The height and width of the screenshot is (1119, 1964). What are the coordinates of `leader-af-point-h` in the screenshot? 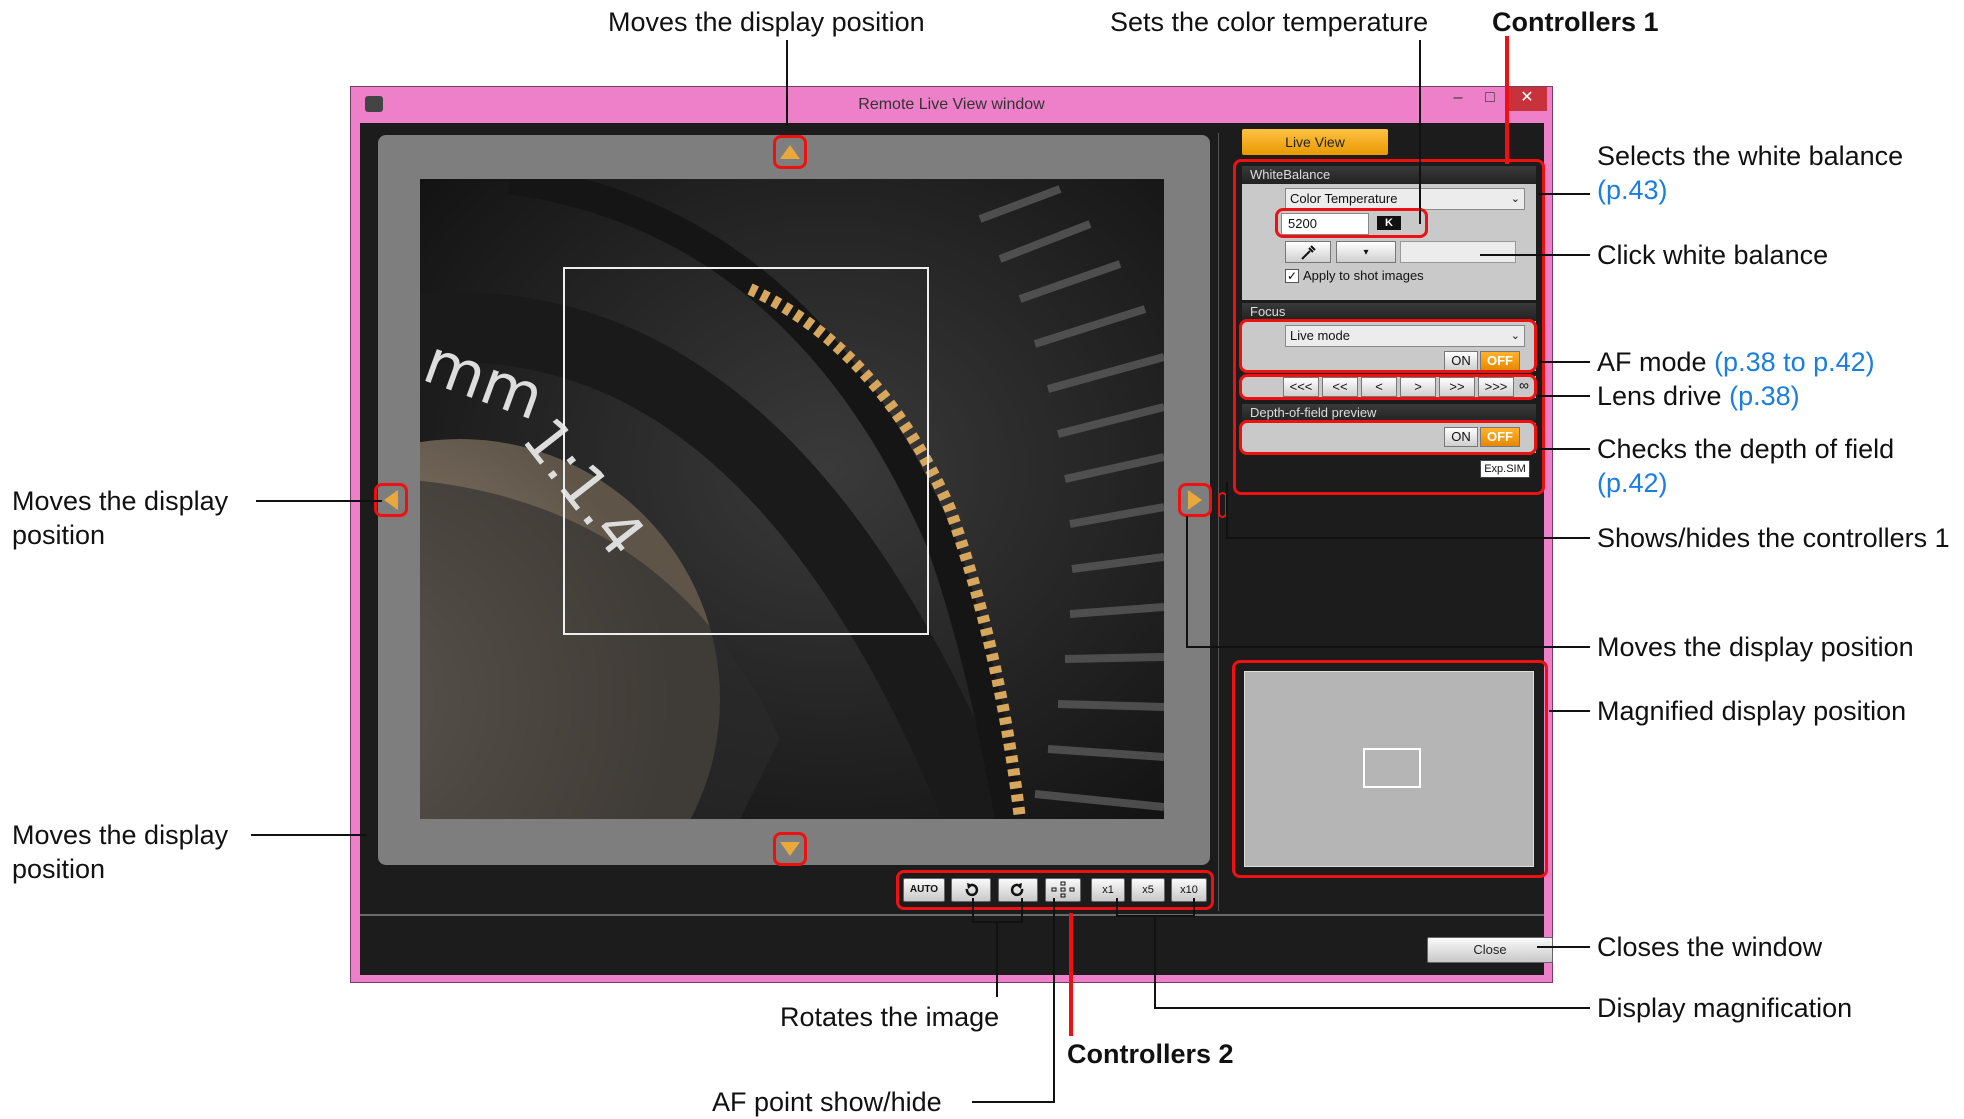 It's located at (1013, 1102).